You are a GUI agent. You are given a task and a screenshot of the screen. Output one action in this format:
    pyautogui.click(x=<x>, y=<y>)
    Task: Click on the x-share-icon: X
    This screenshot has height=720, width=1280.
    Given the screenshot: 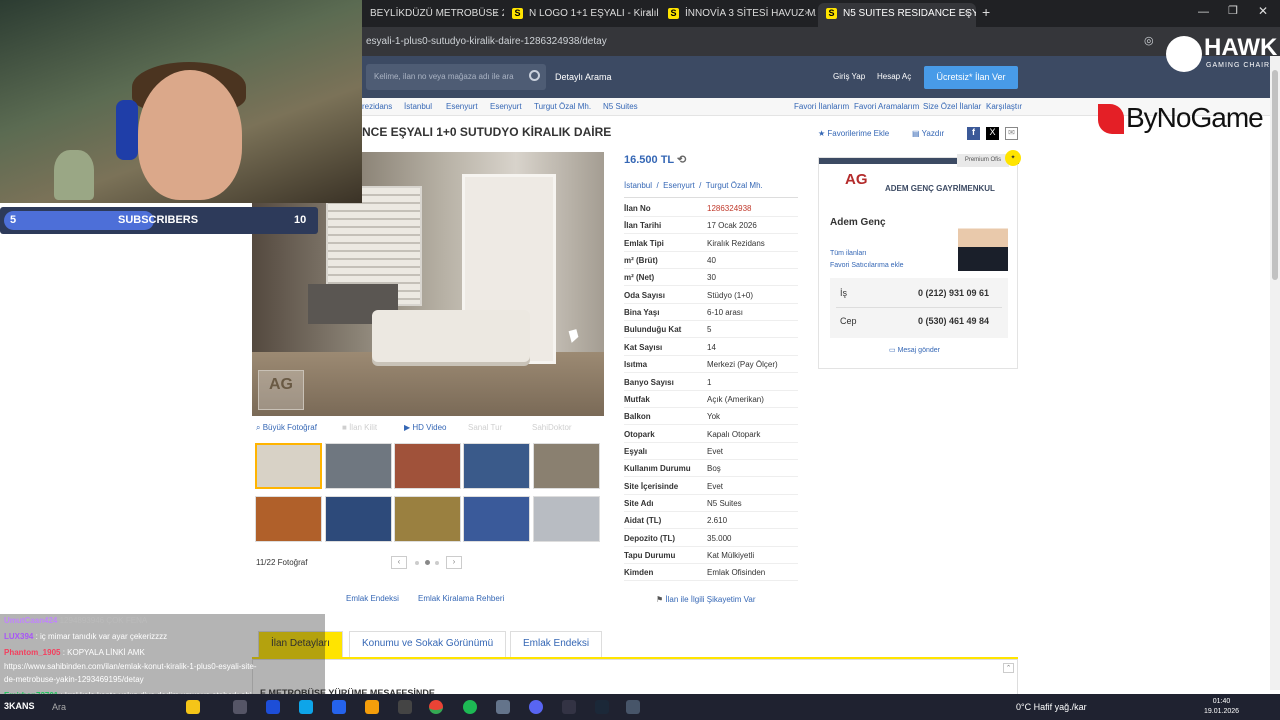 What is the action you would take?
    pyautogui.click(x=992, y=133)
    